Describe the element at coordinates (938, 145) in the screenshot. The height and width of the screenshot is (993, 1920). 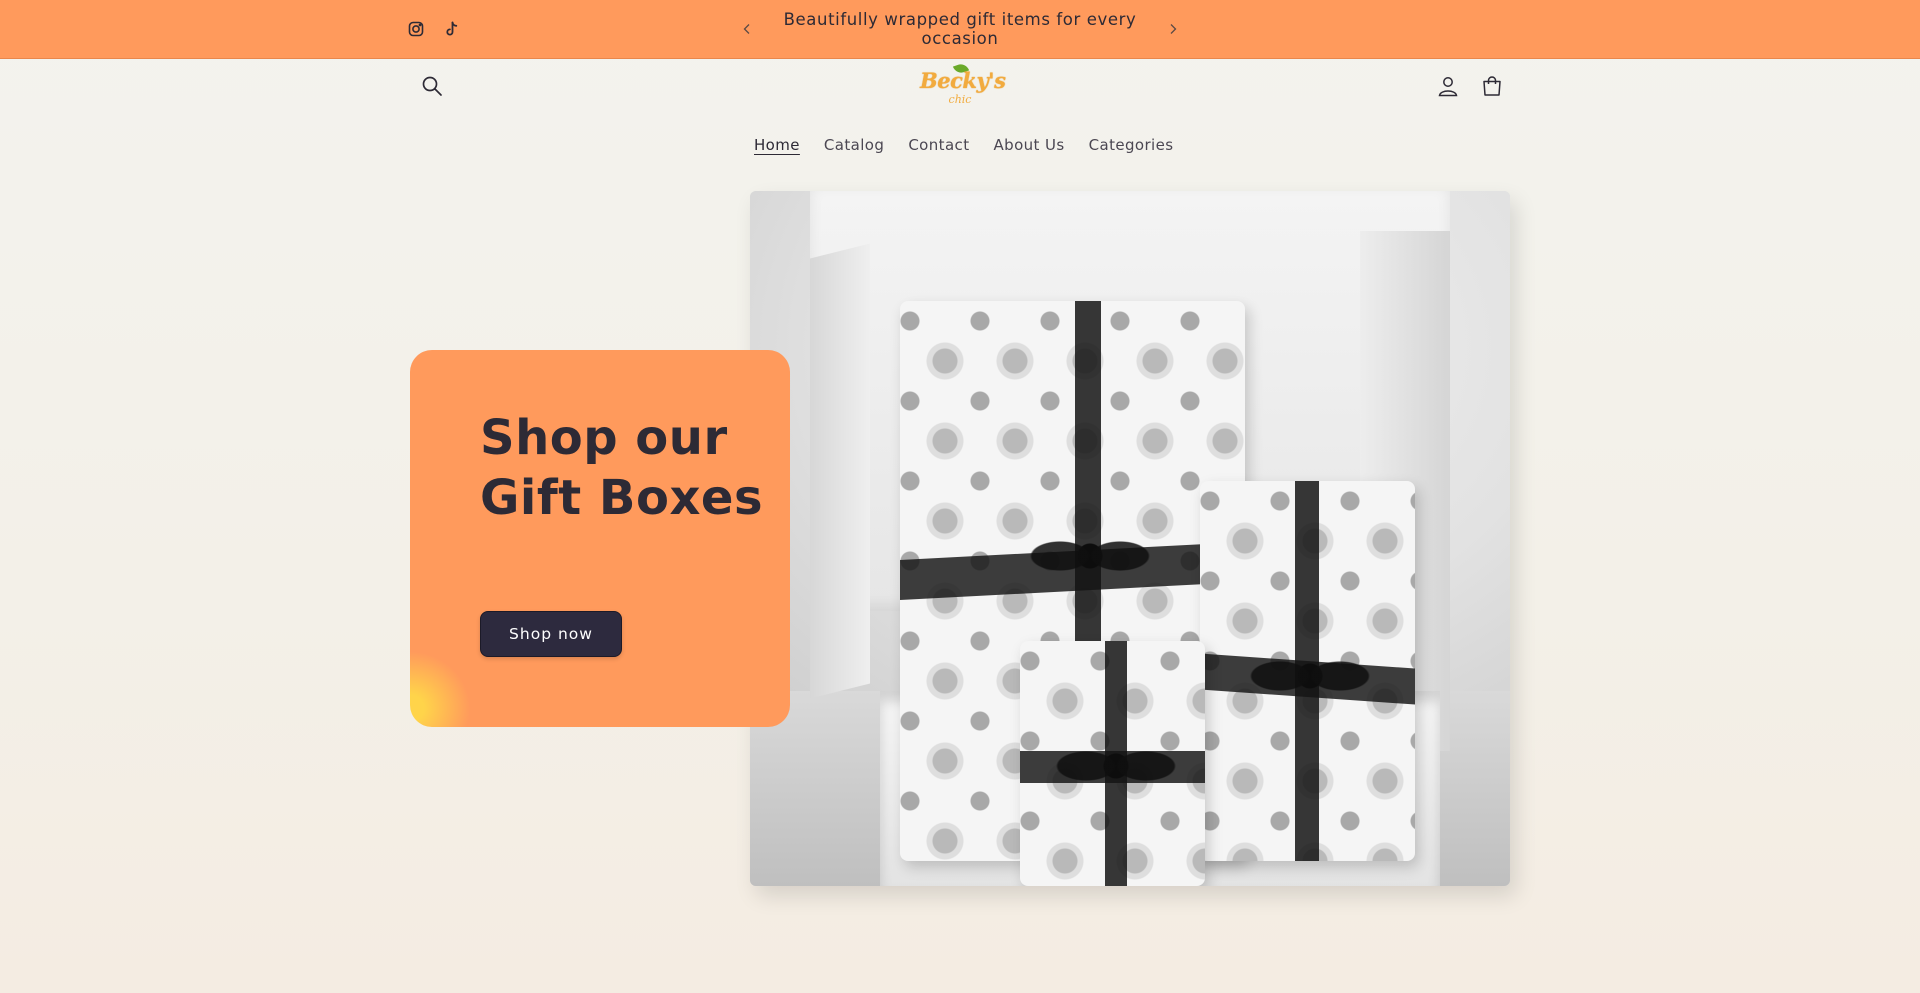
I see `nav-item-contact: Contact` at that location.